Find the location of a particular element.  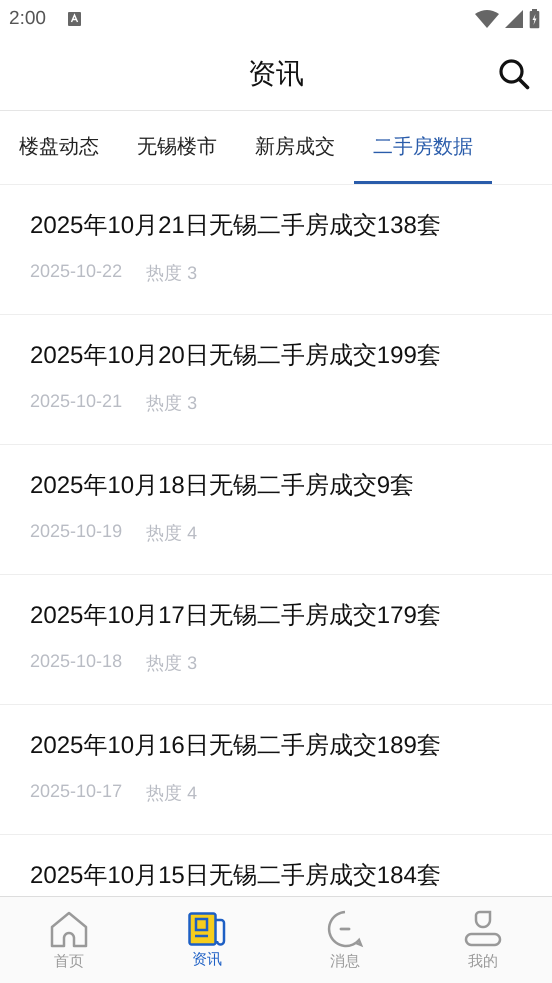

article-date: 2025-10-17 is located at coordinates (76, 792).